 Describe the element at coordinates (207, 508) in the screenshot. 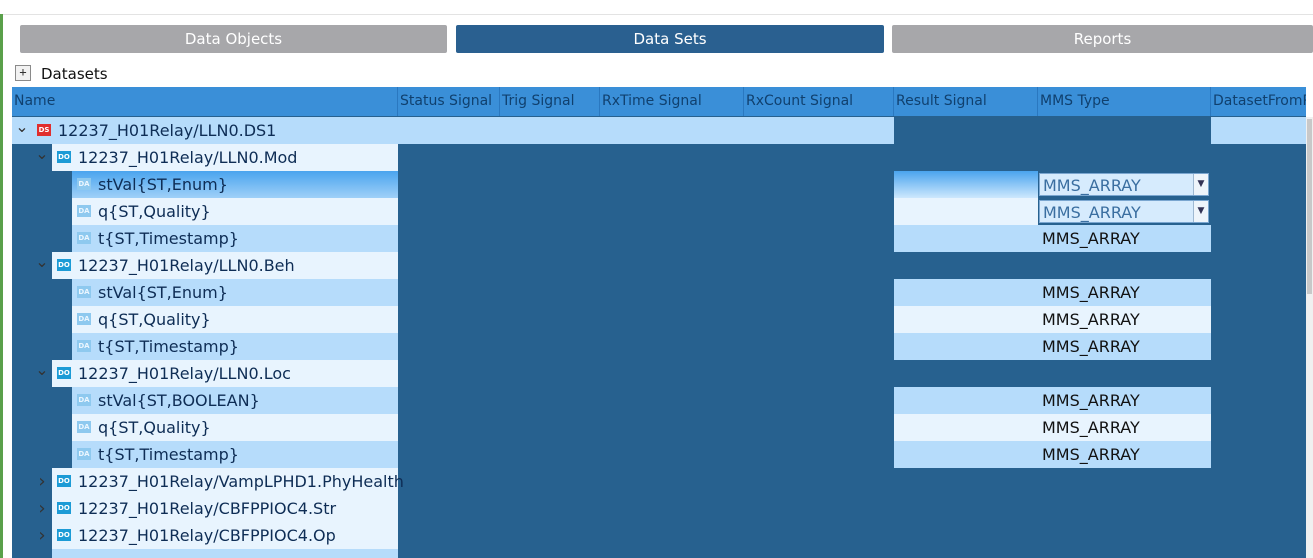

I see `row-label: 12237_H01Relay/CBFPPIOC4.Str` at that location.